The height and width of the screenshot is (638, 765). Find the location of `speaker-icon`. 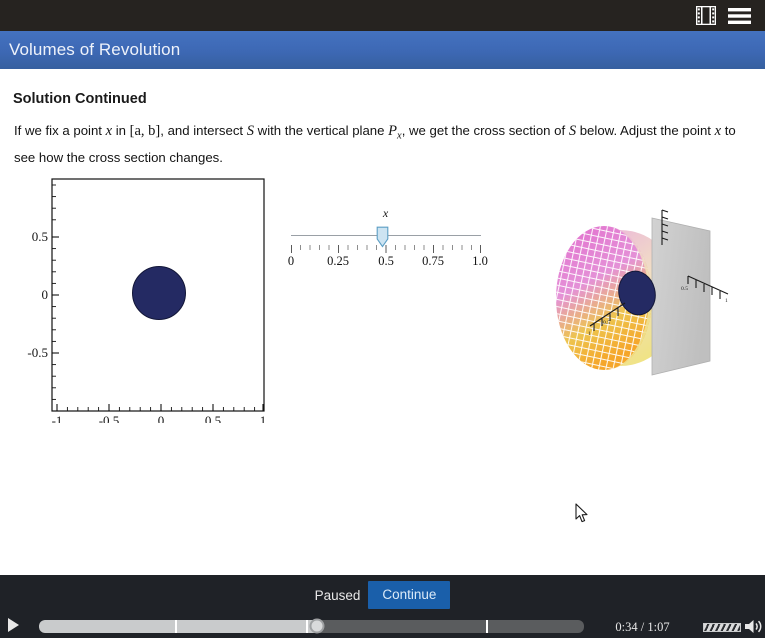

speaker-icon is located at coordinates (753, 628).